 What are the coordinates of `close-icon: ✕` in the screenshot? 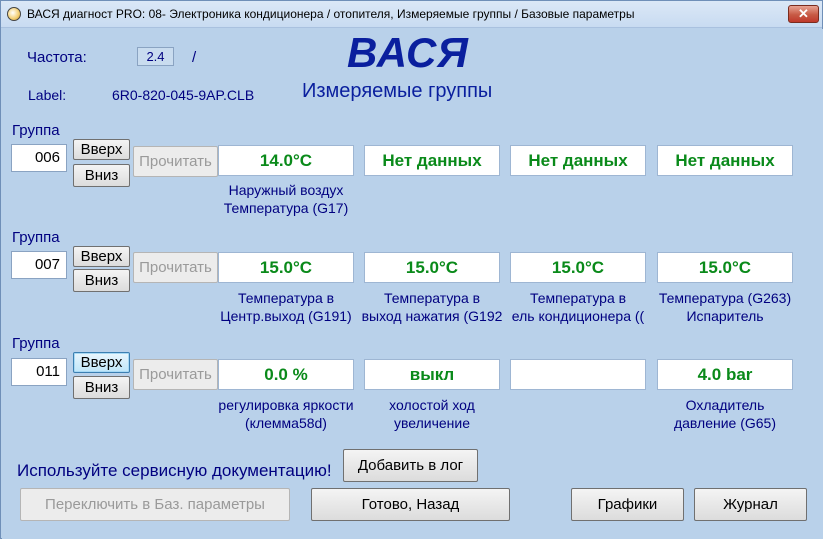 It's located at (803, 13).